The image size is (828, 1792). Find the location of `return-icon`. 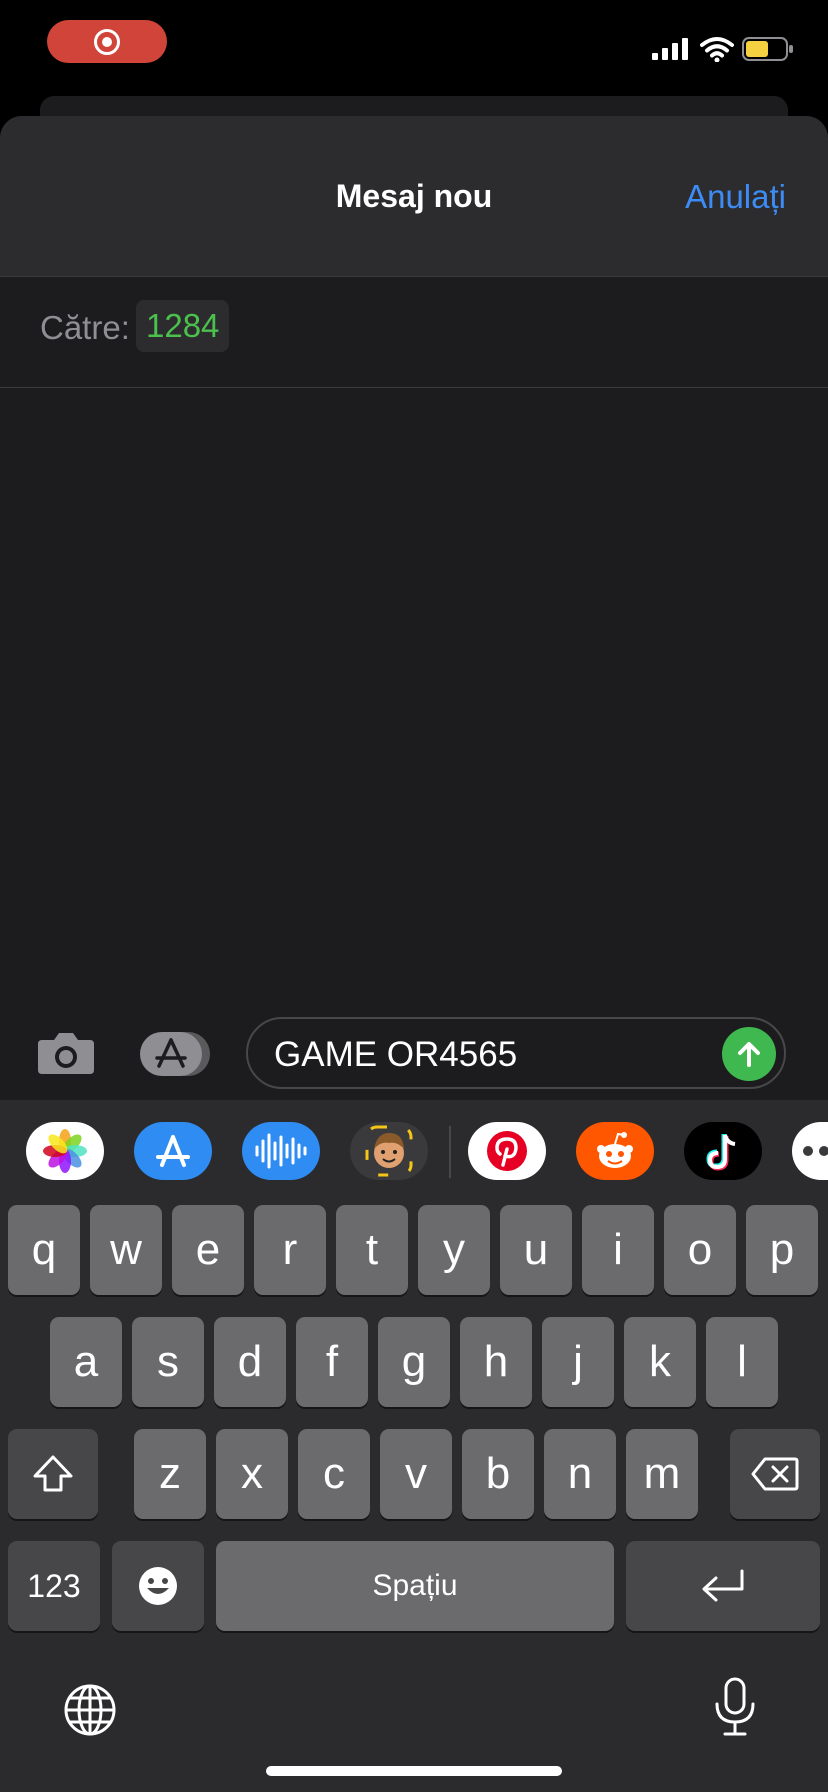

return-icon is located at coordinates (723, 1585).